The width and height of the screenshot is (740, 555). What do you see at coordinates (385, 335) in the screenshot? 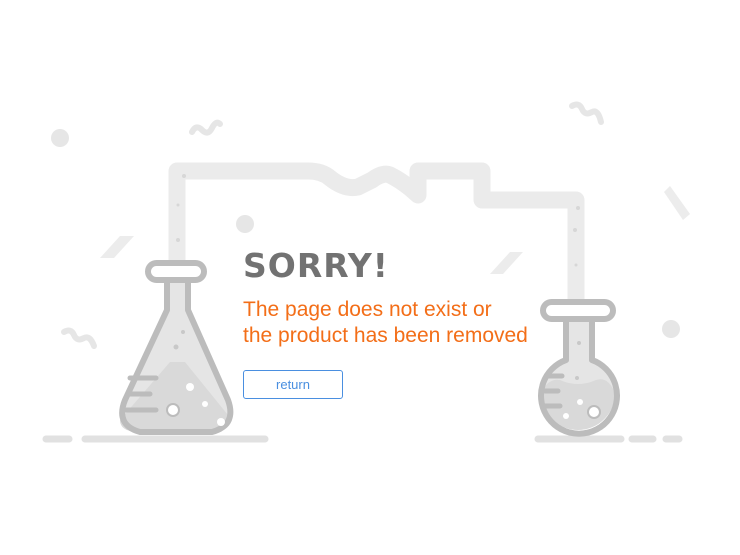
I see `error-message-line: the product has been removed` at bounding box center [385, 335].